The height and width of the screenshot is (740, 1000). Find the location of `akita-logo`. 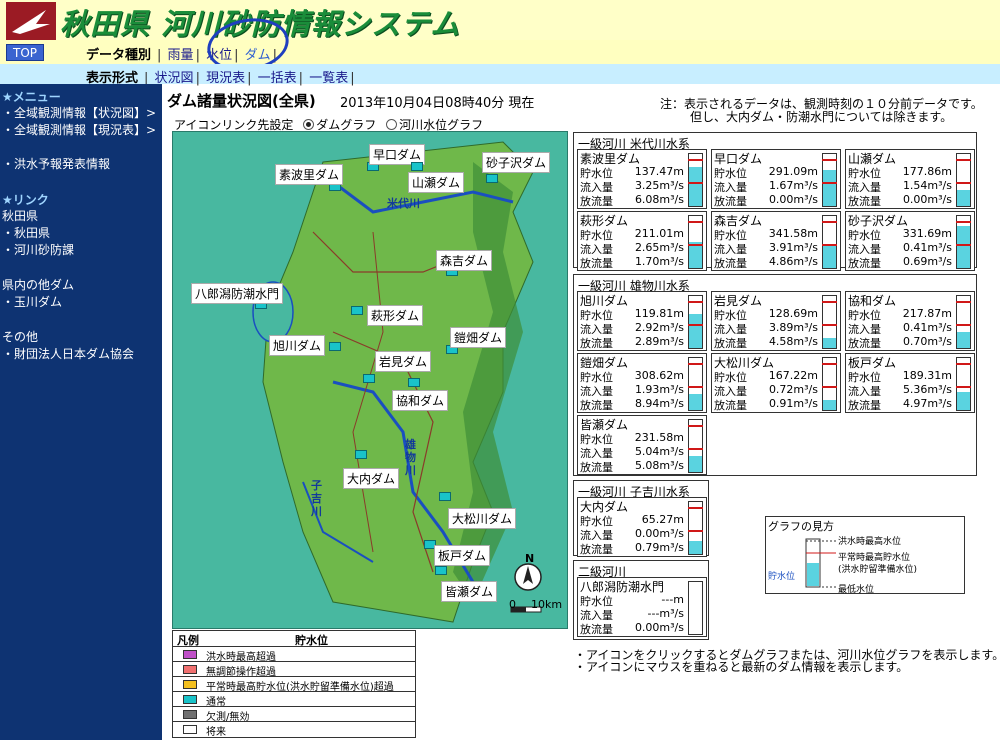

akita-logo is located at coordinates (31, 21).